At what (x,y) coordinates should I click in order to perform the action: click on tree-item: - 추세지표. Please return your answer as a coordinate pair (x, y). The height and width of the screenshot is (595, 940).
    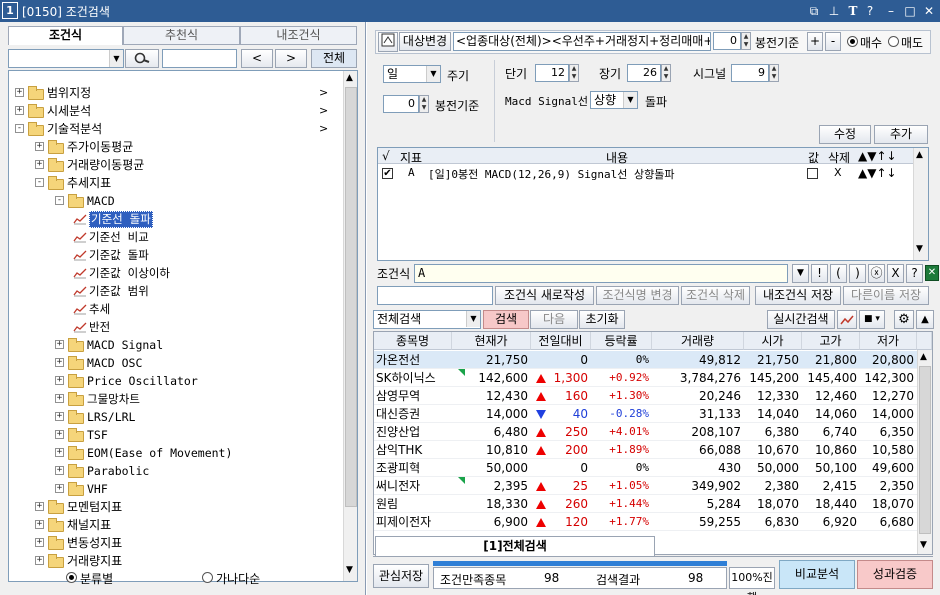
    Looking at the image, I should click on (174, 183).